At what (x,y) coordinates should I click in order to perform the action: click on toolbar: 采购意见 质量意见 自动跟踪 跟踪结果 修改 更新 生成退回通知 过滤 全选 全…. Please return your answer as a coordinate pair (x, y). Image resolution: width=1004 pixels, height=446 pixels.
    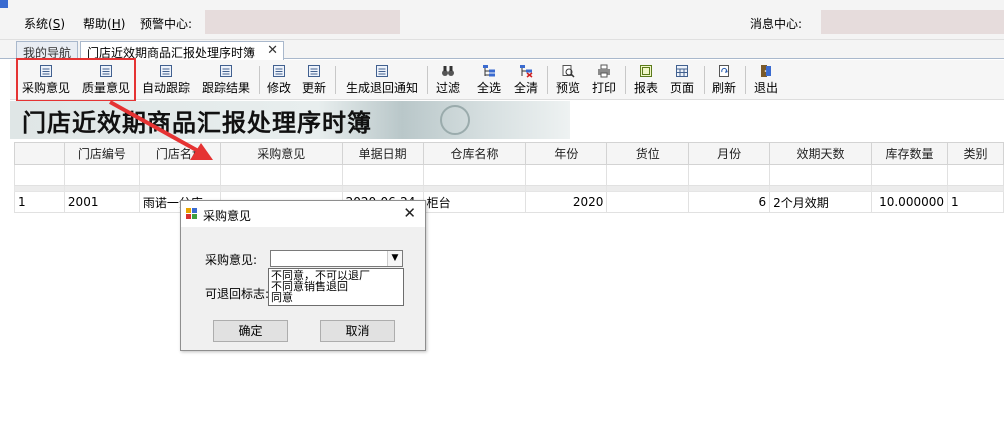
    Looking at the image, I should click on (507, 80).